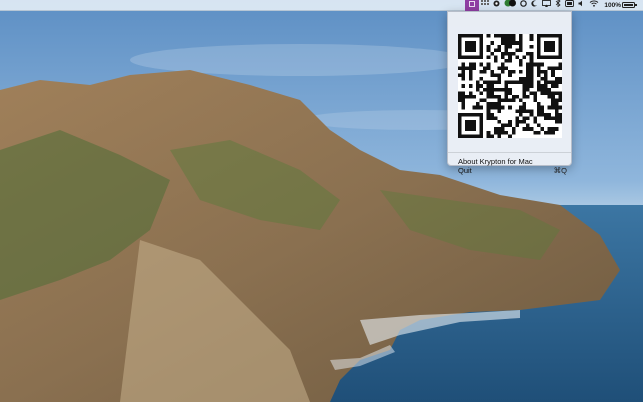 The height and width of the screenshot is (402, 643). I want to click on krypton-dropdown-menu: About Krypton for Mac Quit ⌘Q, so click(509, 93).